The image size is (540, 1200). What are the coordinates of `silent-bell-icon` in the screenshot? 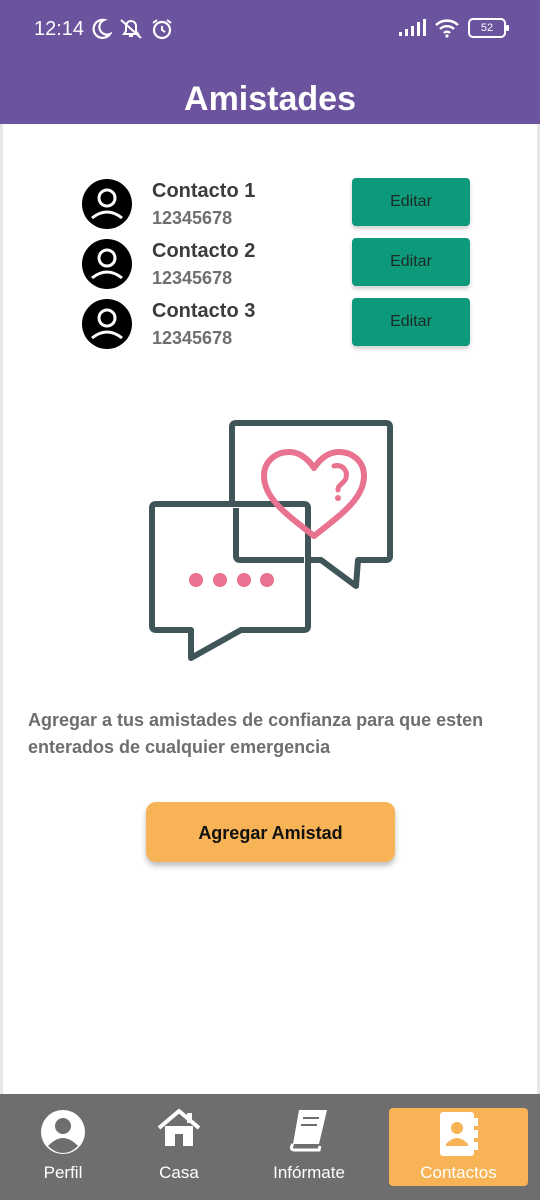 It's located at (131, 29).